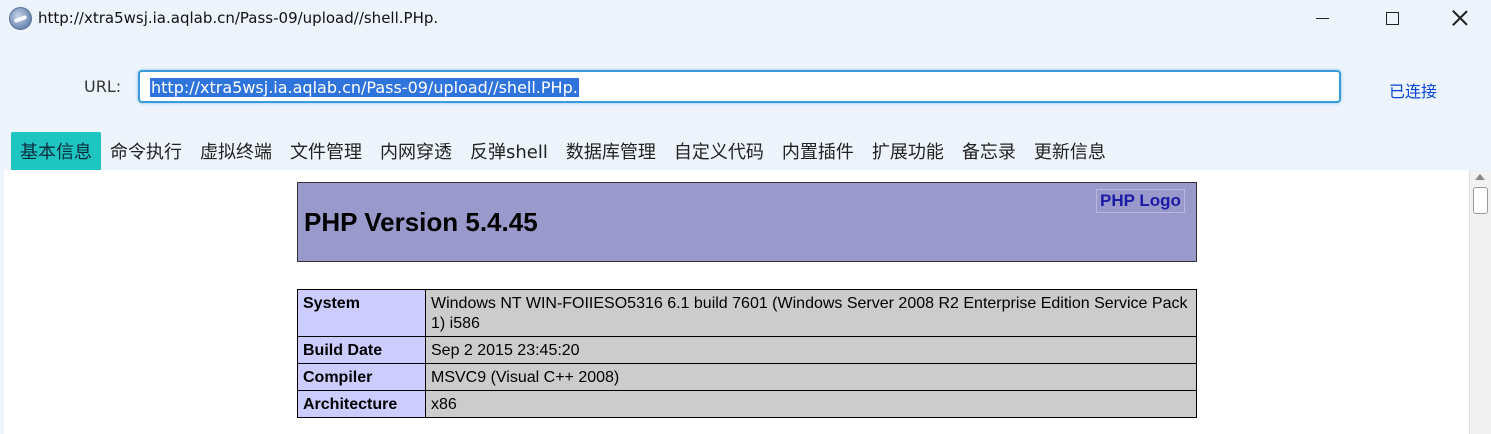 The image size is (1491, 434). I want to click on tab-command-exec: 命令执行, so click(146, 151).